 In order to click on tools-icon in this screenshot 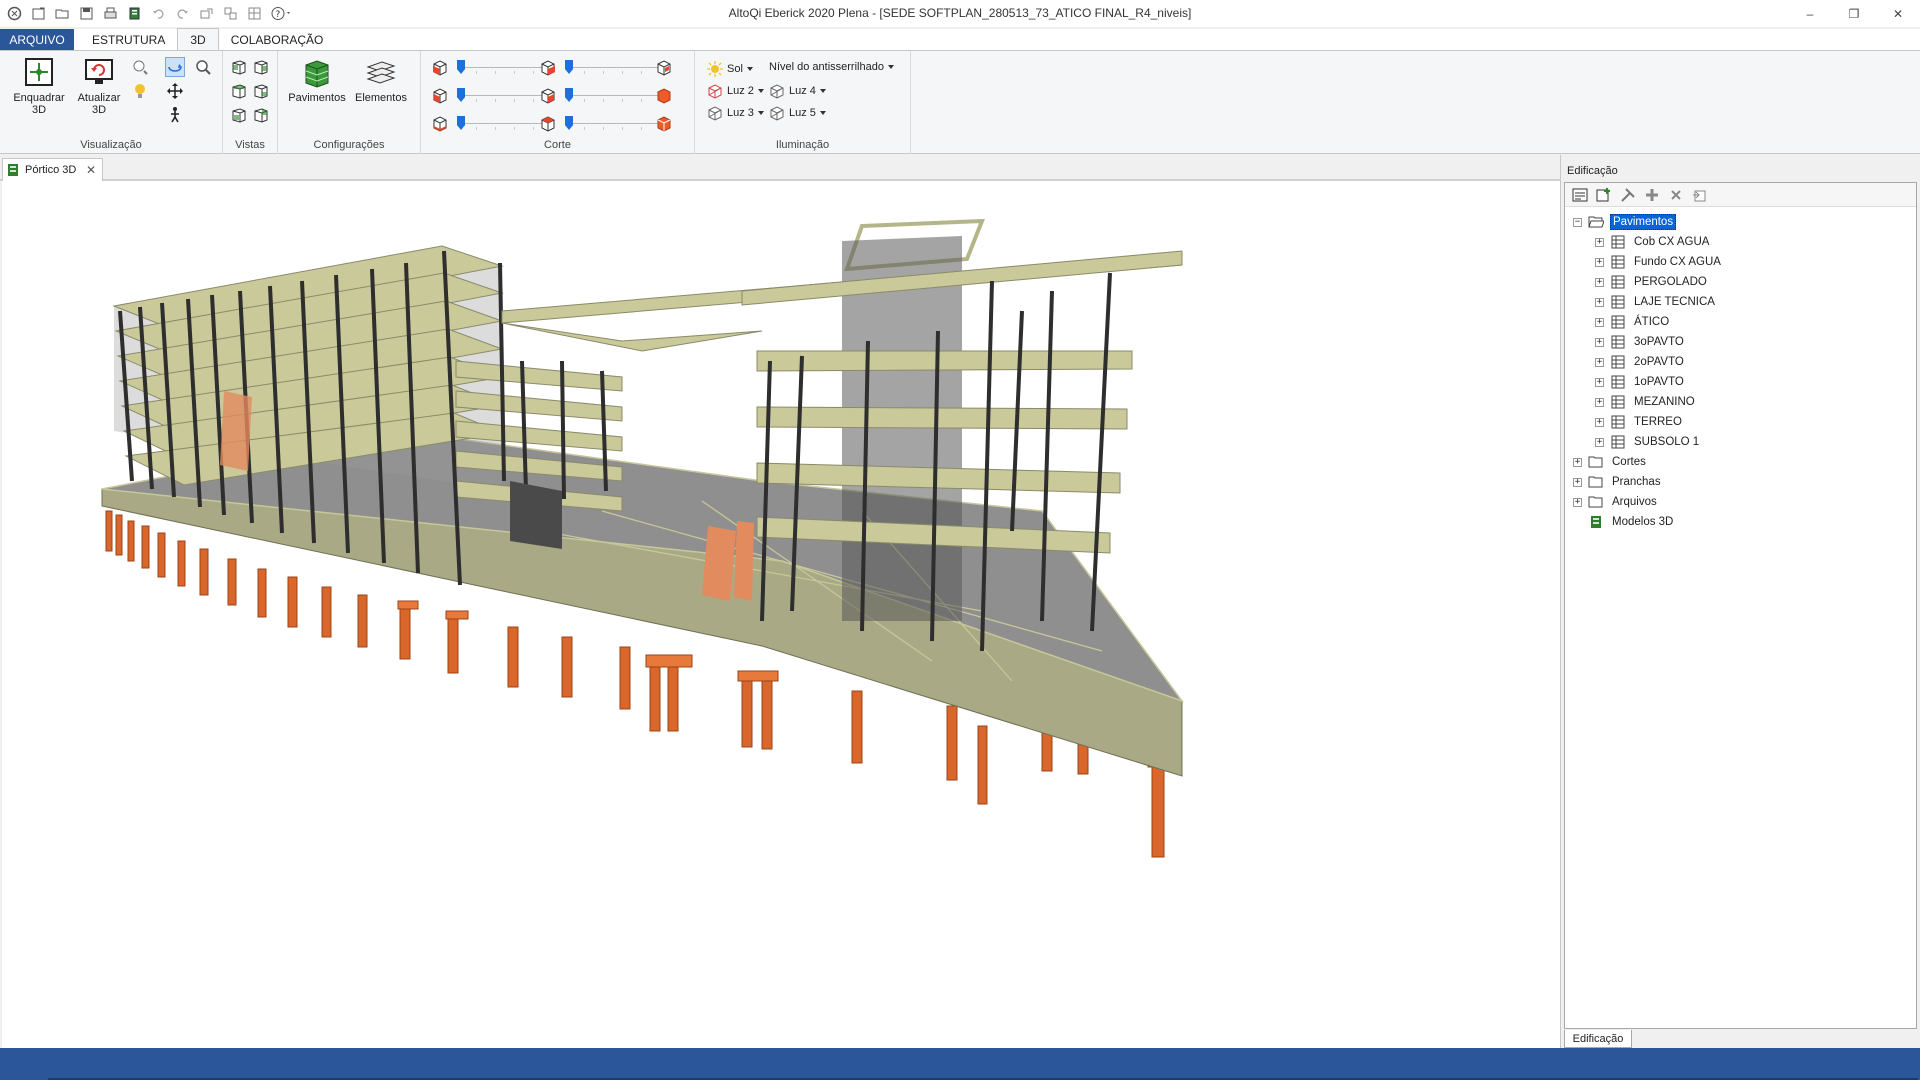, I will do `click(1628, 195)`.